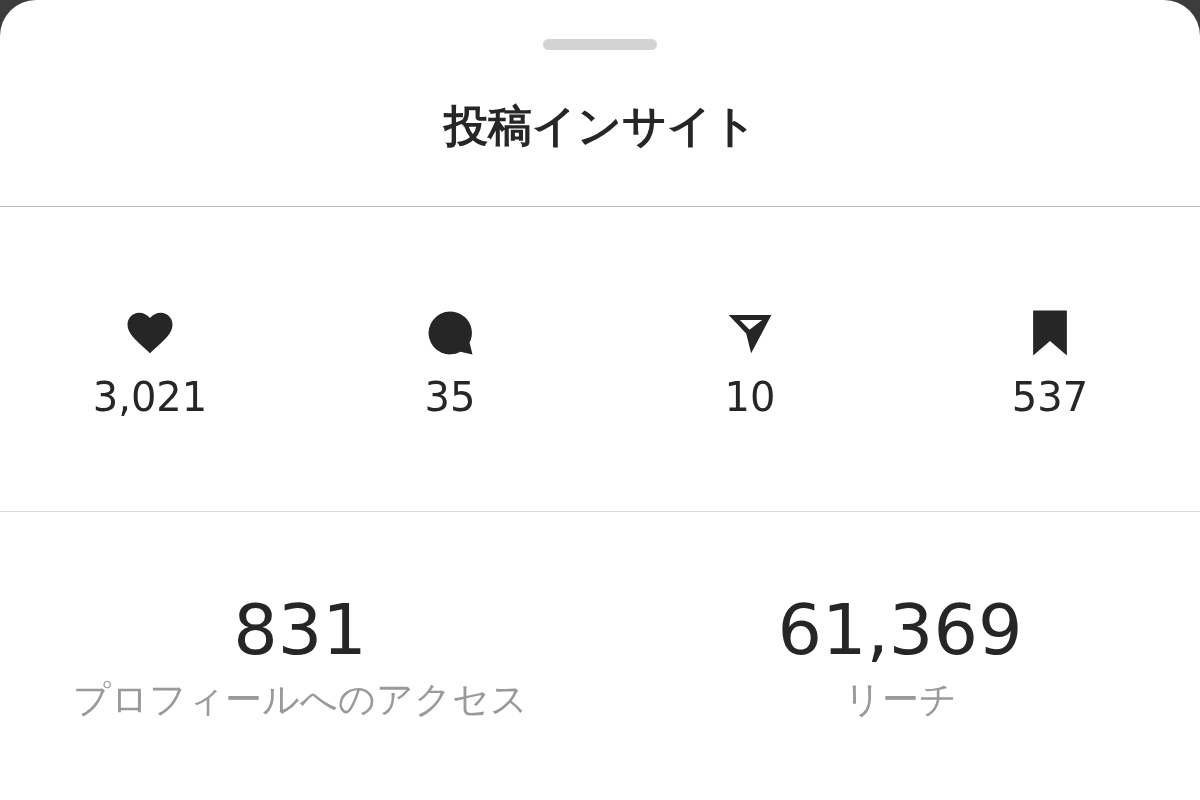  I want to click on metric-value: 831, so click(300, 630).